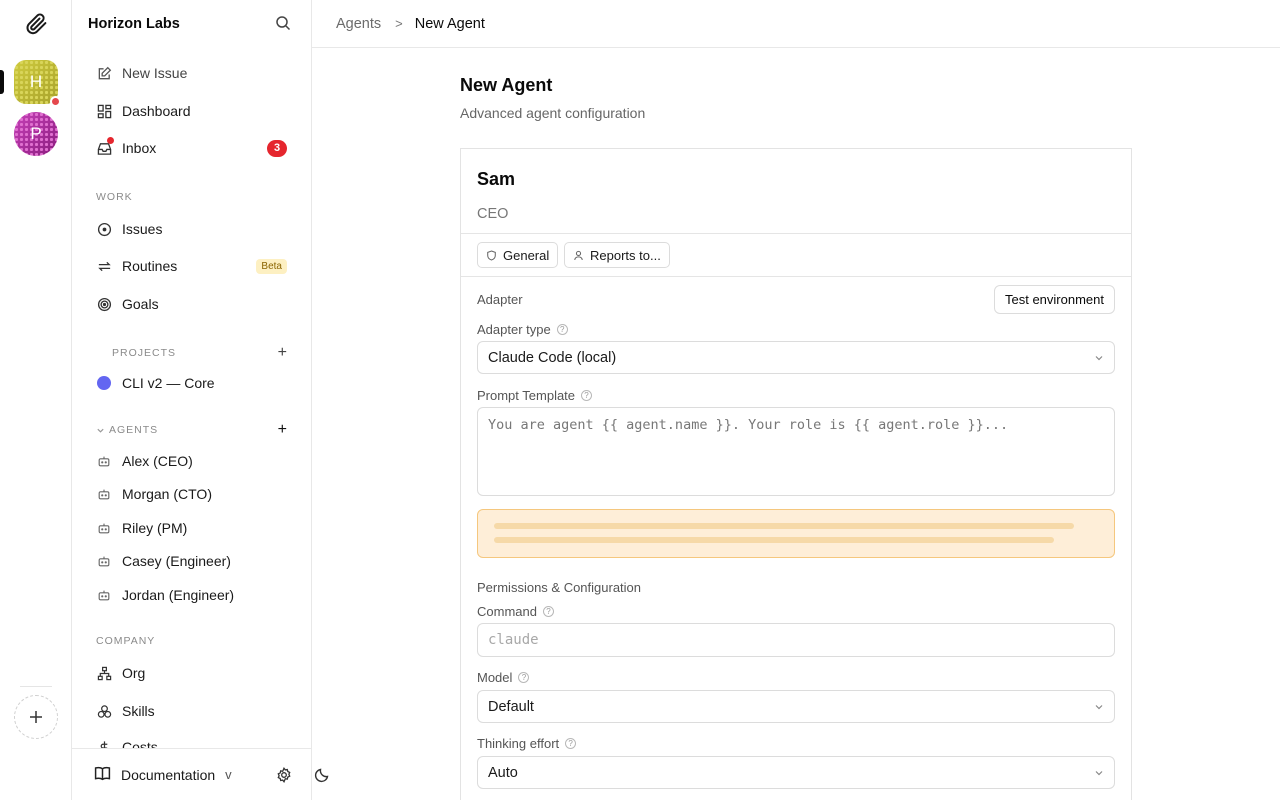 The width and height of the screenshot is (1280, 800). I want to click on sidebar-item-issues: Issues, so click(191, 229).